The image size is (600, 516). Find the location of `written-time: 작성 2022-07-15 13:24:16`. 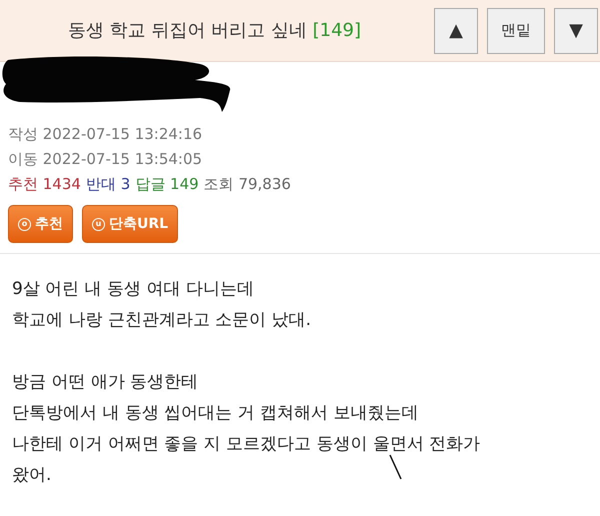

written-time: 작성 2022-07-15 13:24:16 is located at coordinates (106, 134).